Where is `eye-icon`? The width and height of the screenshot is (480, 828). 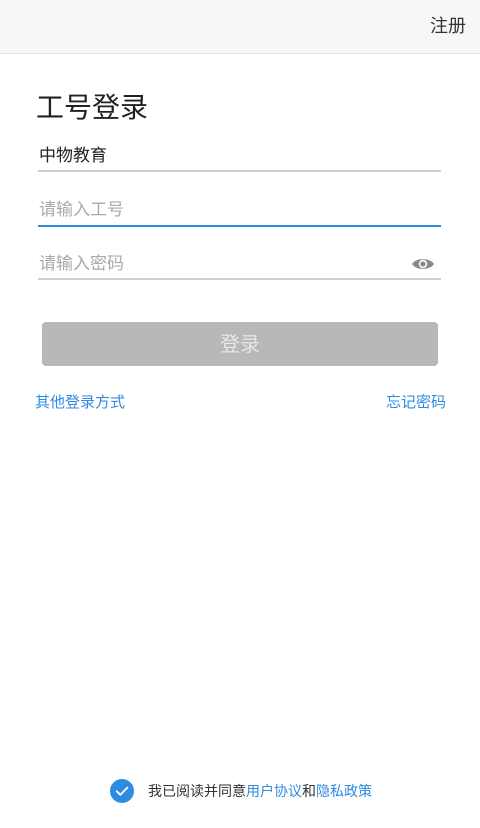 eye-icon is located at coordinates (423, 264).